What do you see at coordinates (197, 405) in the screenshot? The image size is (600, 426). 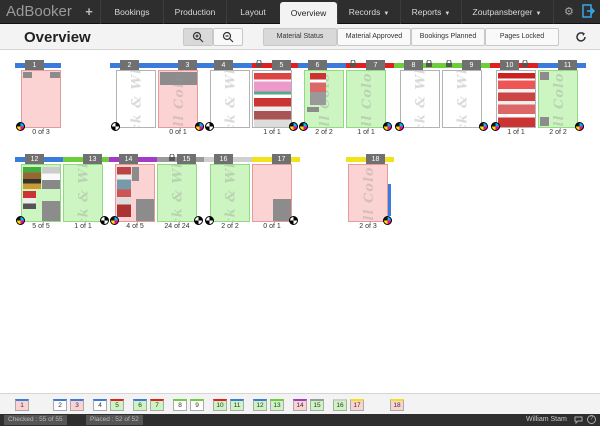 I see `strip-page: 9` at bounding box center [197, 405].